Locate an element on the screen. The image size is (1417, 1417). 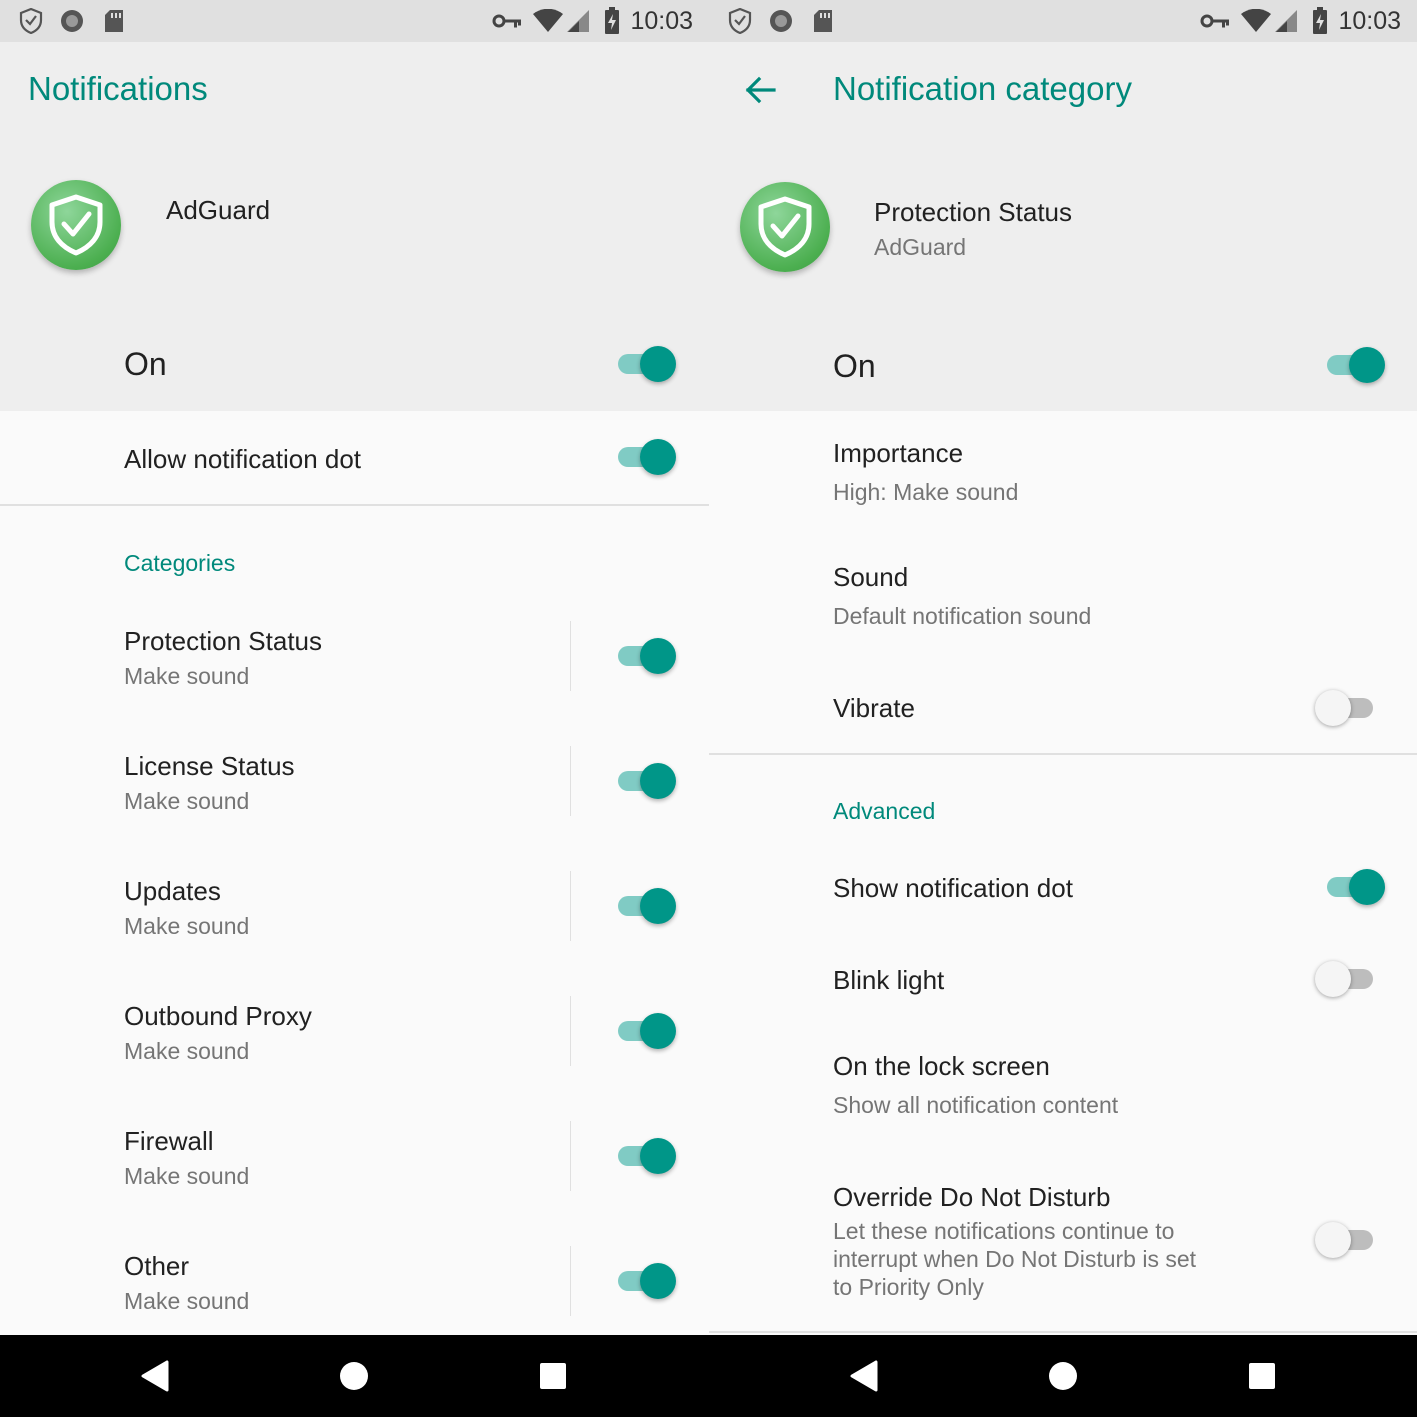
allow-dot-row: Allow notification dot is located at coordinates (354, 458).